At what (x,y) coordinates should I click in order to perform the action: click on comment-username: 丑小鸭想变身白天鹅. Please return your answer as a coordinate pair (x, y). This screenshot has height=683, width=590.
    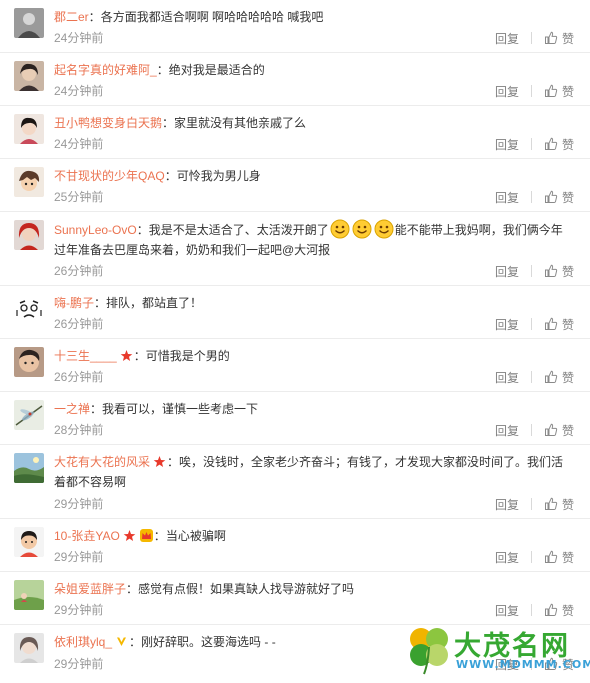
    Looking at the image, I should click on (108, 123).